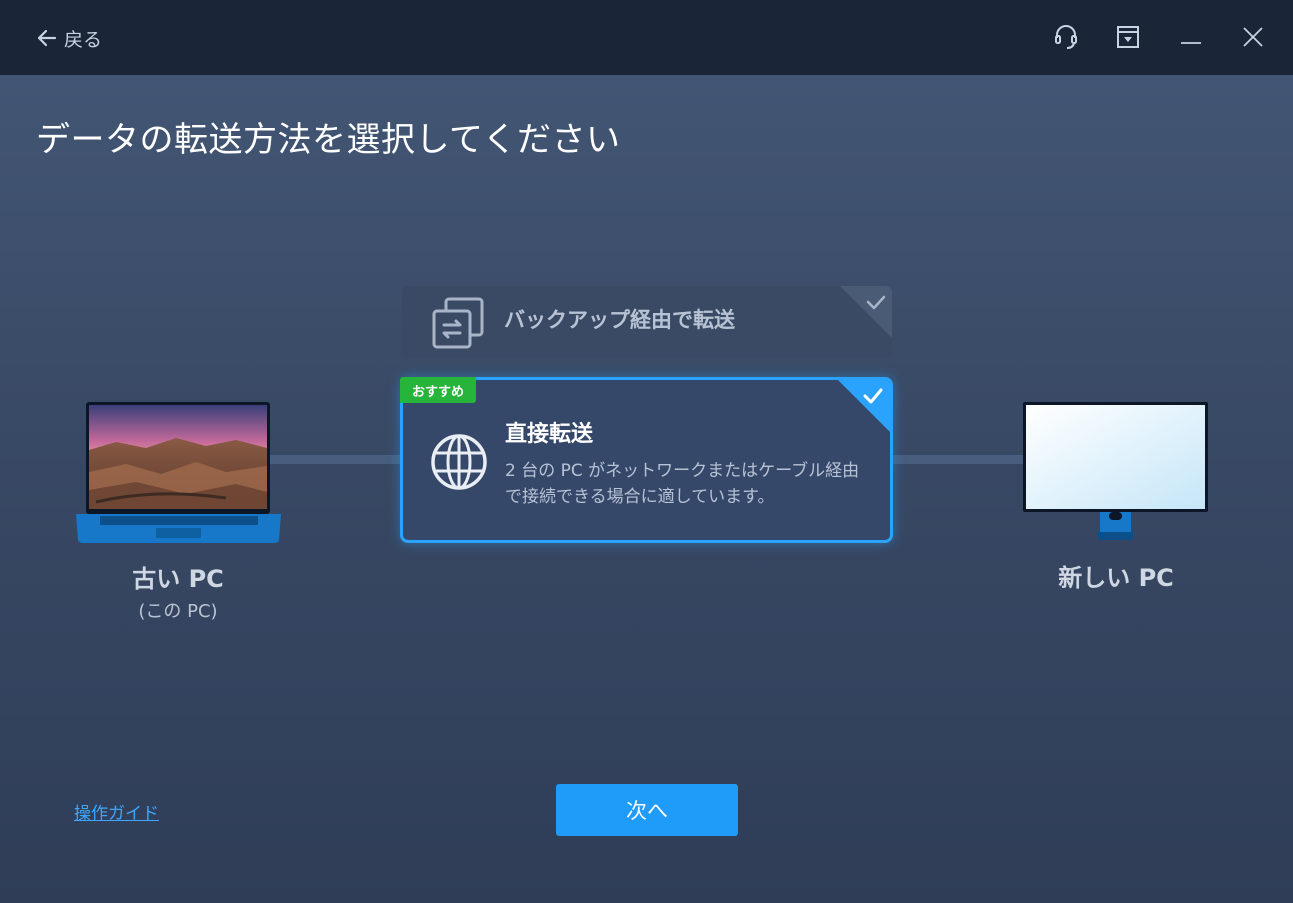 This screenshot has width=1293, height=903. What do you see at coordinates (866, 312) in the screenshot?
I see `backup-selection-corner` at bounding box center [866, 312].